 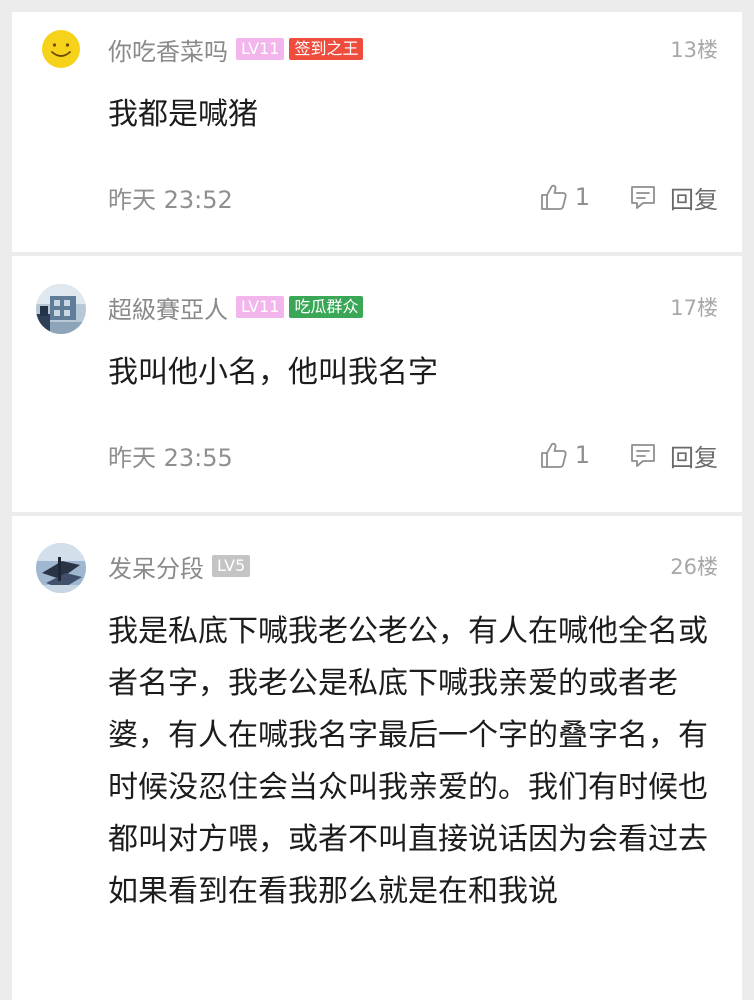 What do you see at coordinates (413, 49) in the screenshot?
I see `comment-header: 你吃香菜吗 LV11 签到之王 13楼` at bounding box center [413, 49].